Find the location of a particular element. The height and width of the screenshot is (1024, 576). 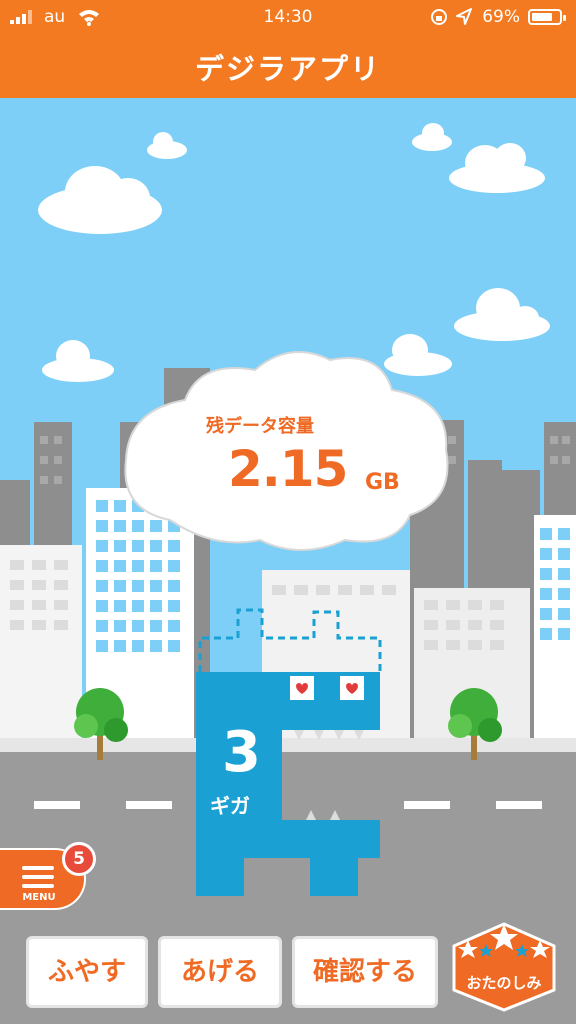

increase-data-button: ふやす is located at coordinates (87, 972).